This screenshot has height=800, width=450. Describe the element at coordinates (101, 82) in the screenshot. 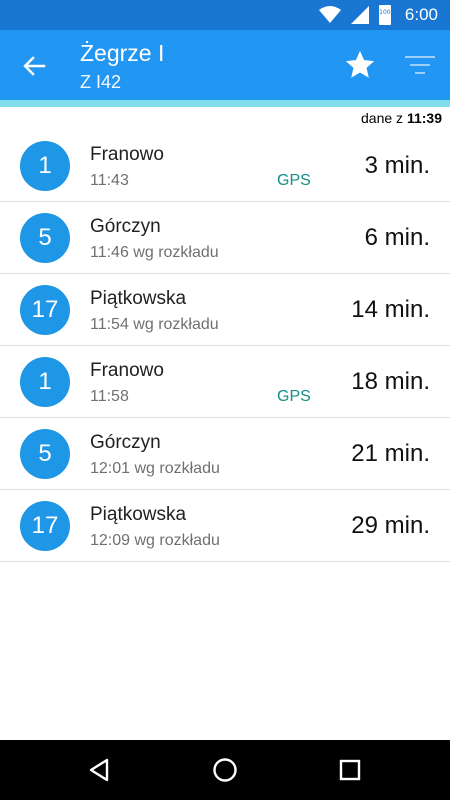

I see `page-subtitle: Z I42` at that location.